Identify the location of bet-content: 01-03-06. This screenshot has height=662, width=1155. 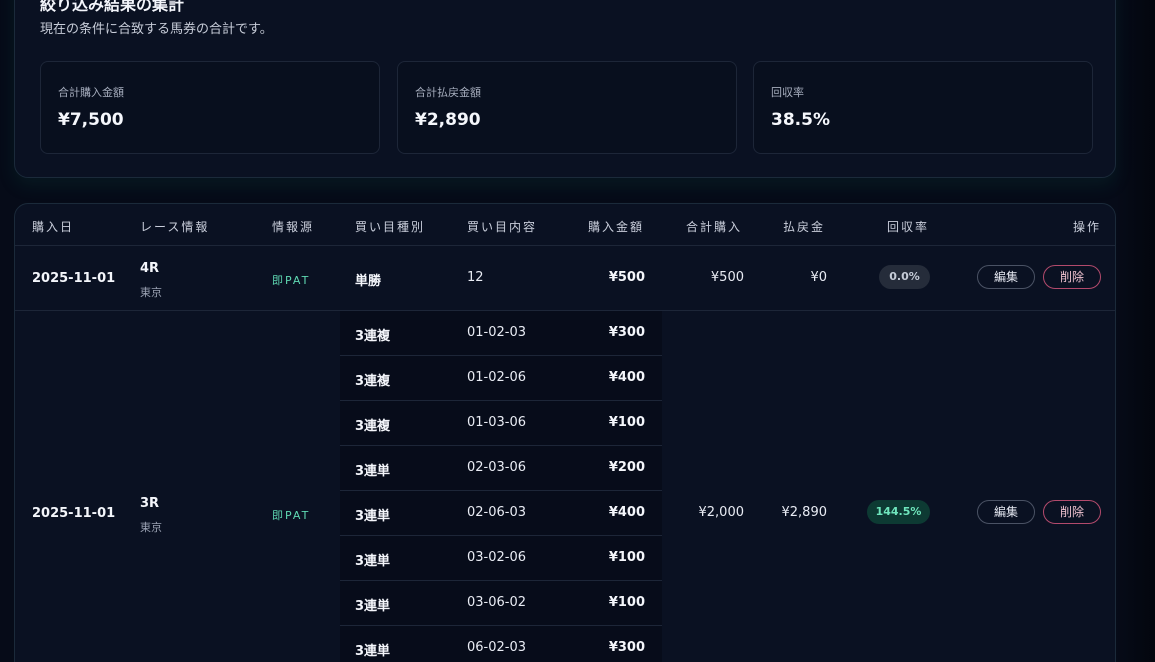
(497, 422).